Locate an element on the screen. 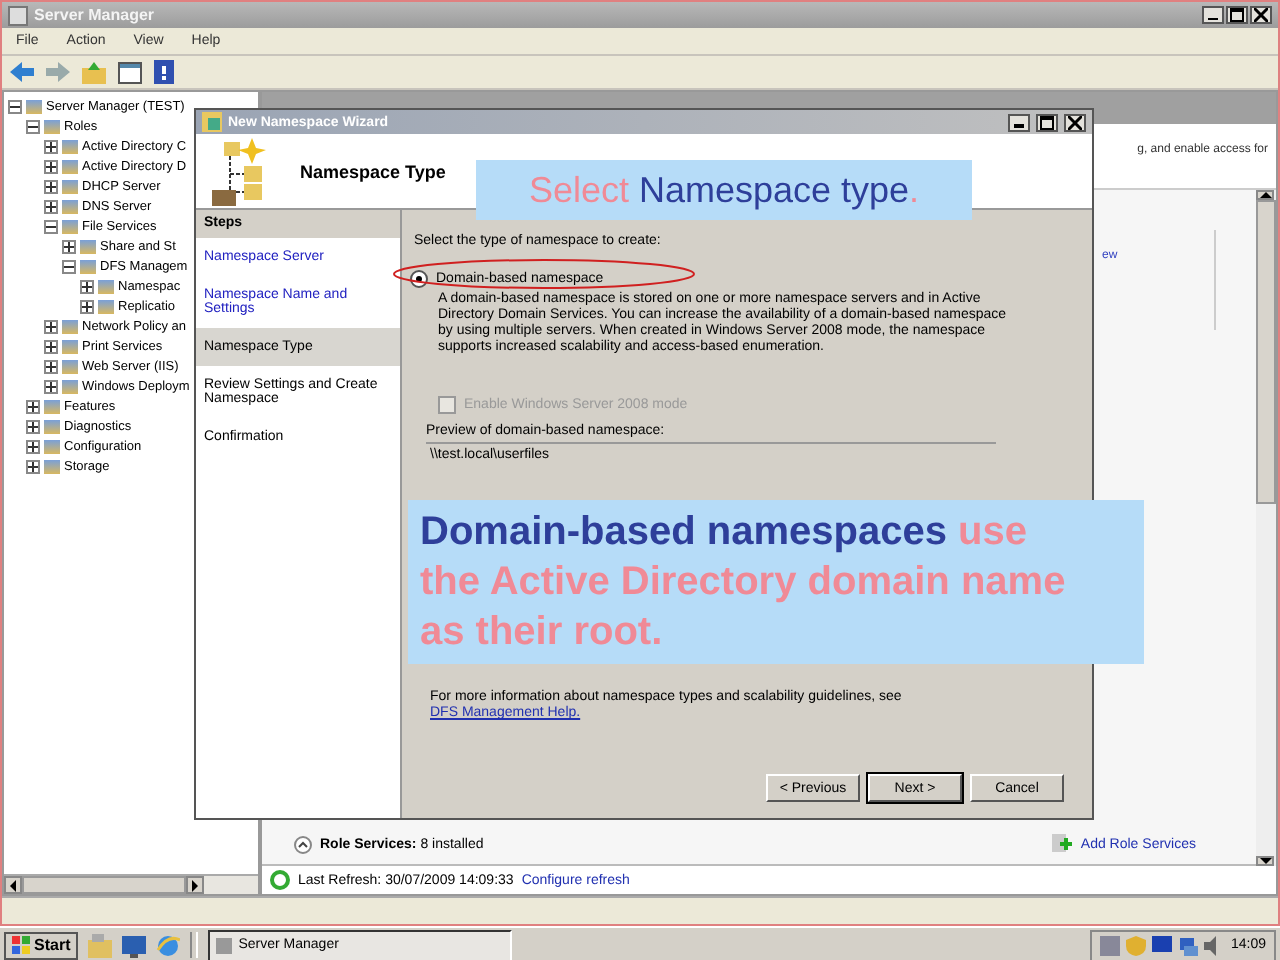 This screenshot has width=1280, height=960. desktop-icon is located at coordinates (134, 945).